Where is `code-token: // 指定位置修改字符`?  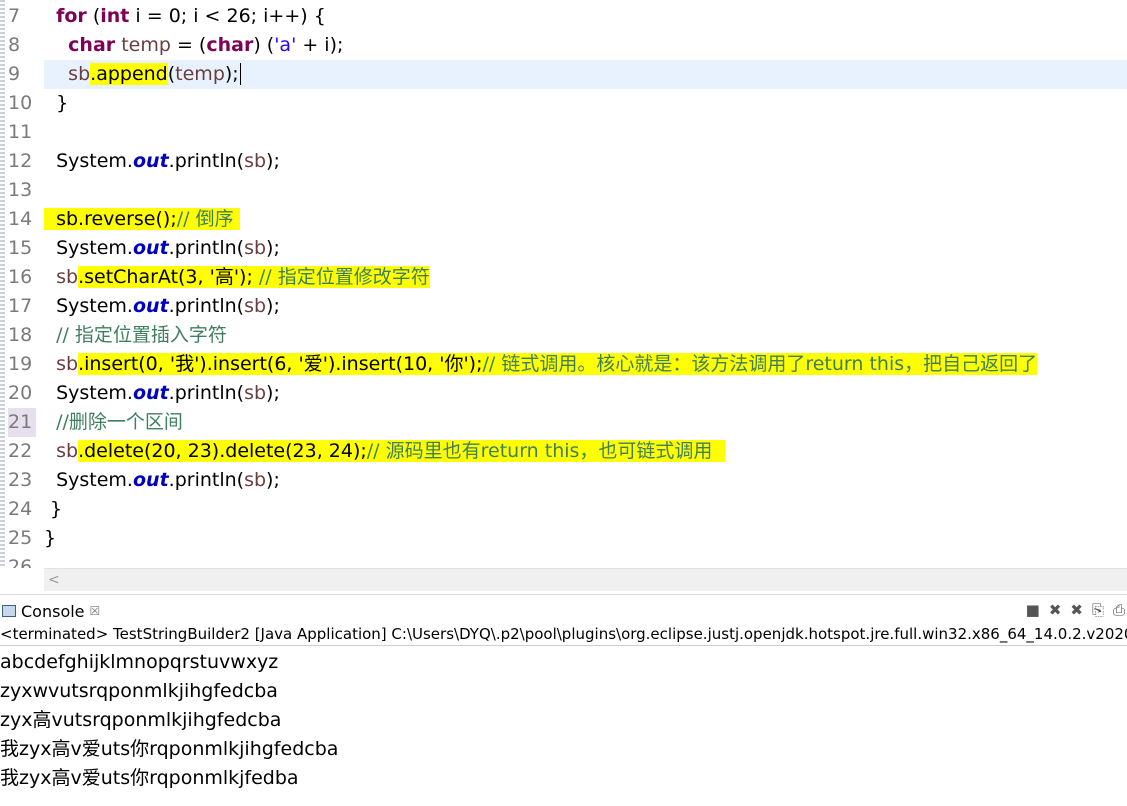
code-token: // 指定位置修改字符 is located at coordinates (344, 277).